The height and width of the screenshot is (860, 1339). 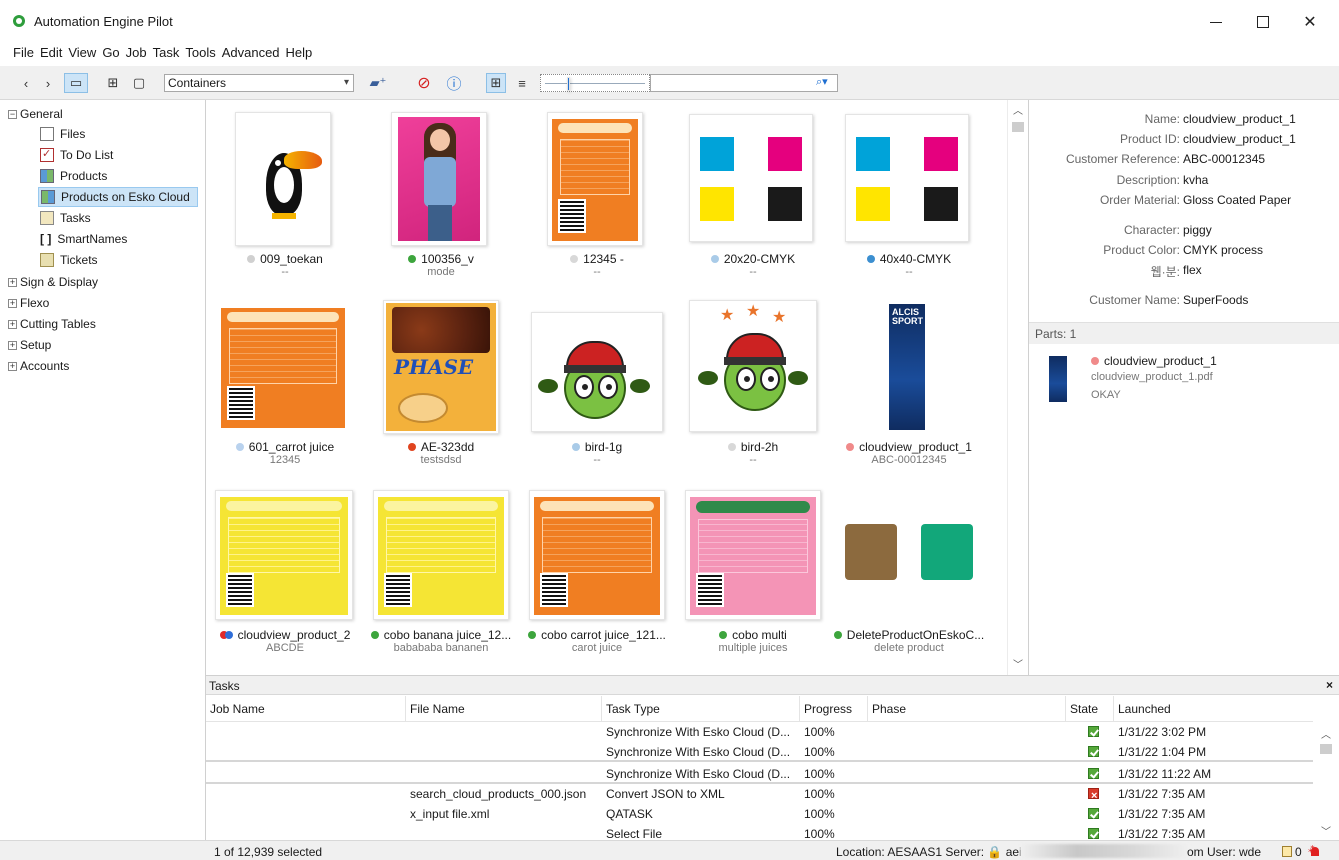 What do you see at coordinates (200, 54) in the screenshot?
I see `menu-tools: Tools` at bounding box center [200, 54].